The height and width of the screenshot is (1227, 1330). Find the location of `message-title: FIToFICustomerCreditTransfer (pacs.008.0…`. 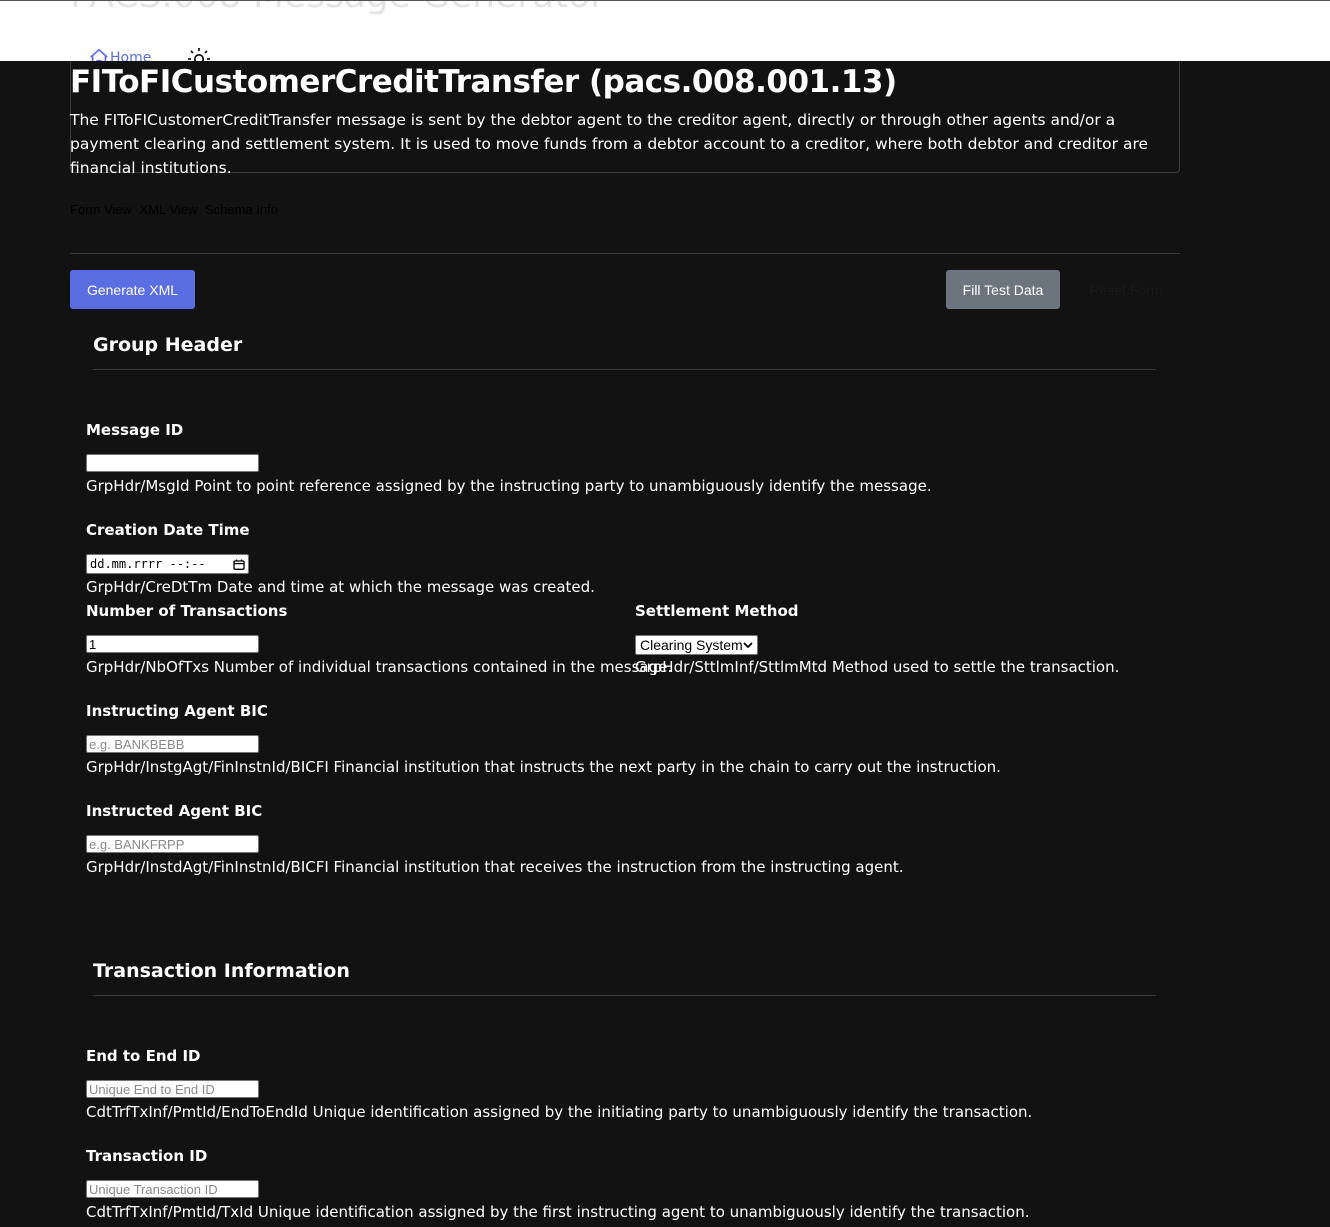

message-title: FIToFICustomerCreditTransfer (pacs.008.0… is located at coordinates (483, 82).